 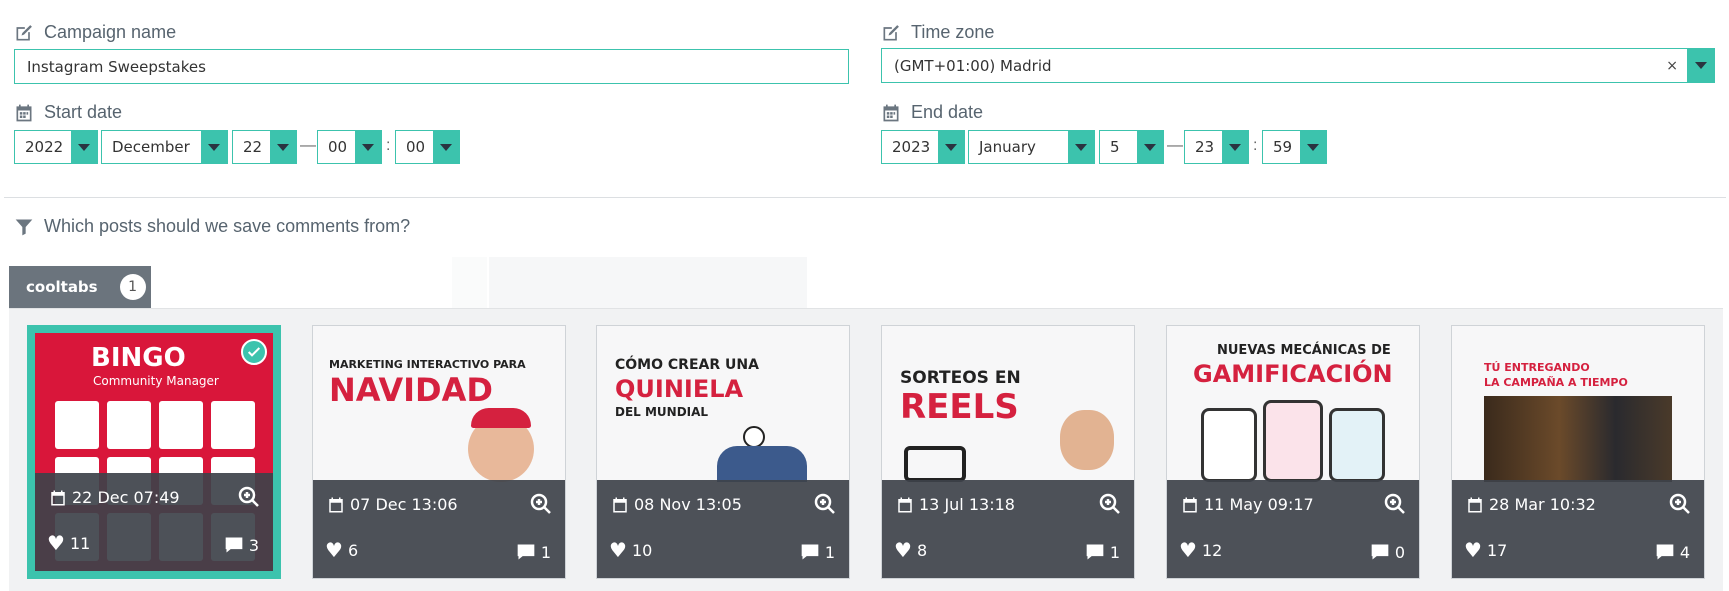 I want to click on thumb-line1: SORTEOS EN, so click(x=960, y=378).